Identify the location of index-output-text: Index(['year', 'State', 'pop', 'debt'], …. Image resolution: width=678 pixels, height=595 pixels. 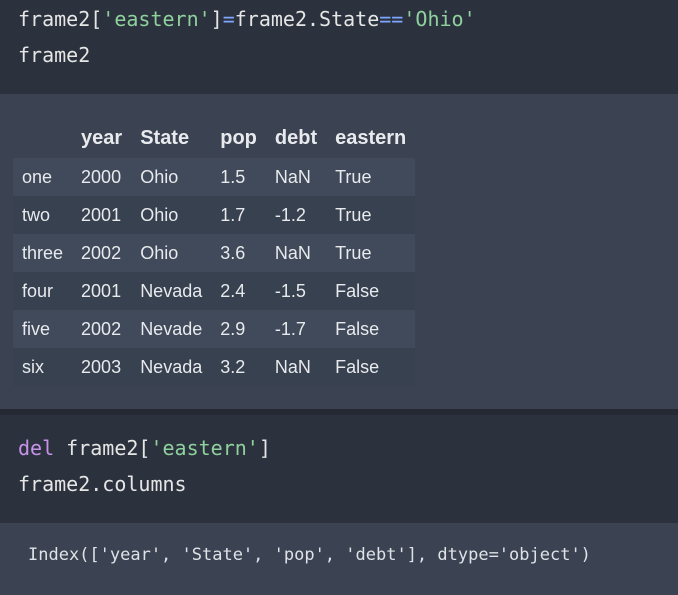
(309, 555).